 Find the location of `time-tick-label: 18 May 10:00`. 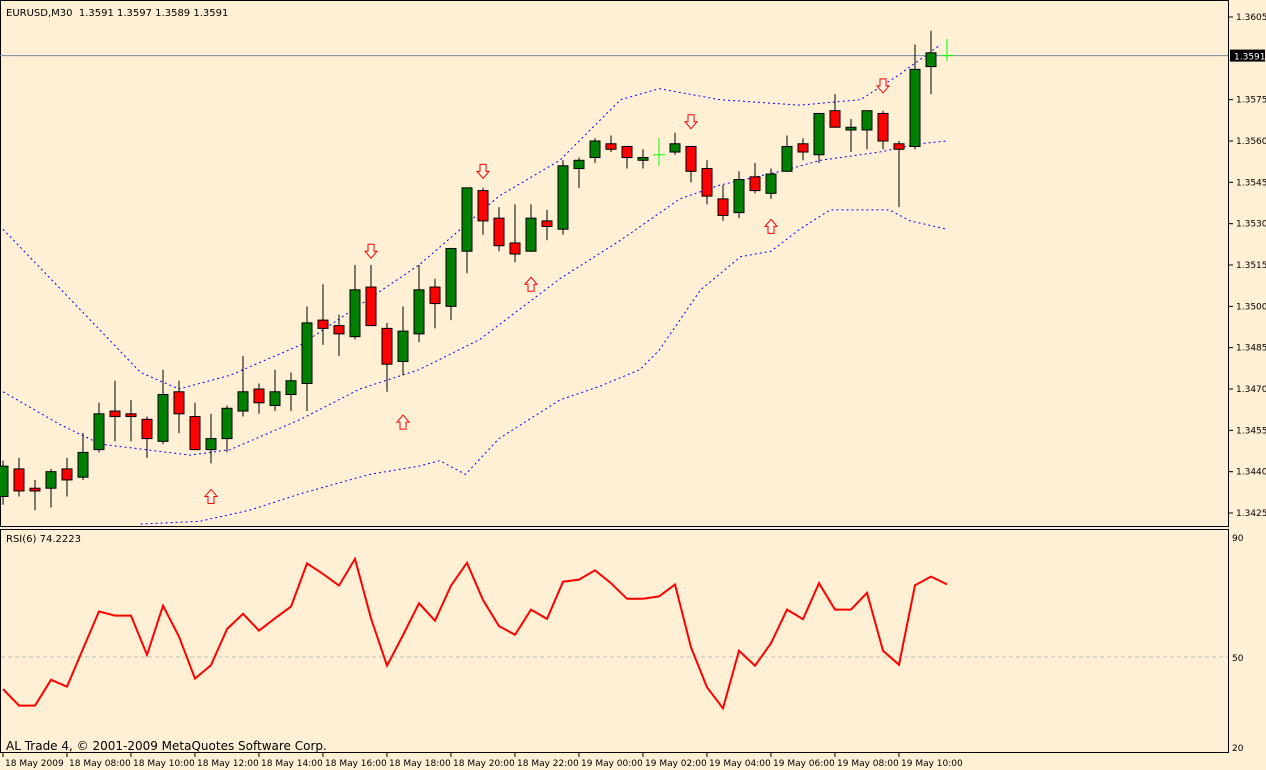

time-tick-label: 18 May 10:00 is located at coordinates (164, 764).